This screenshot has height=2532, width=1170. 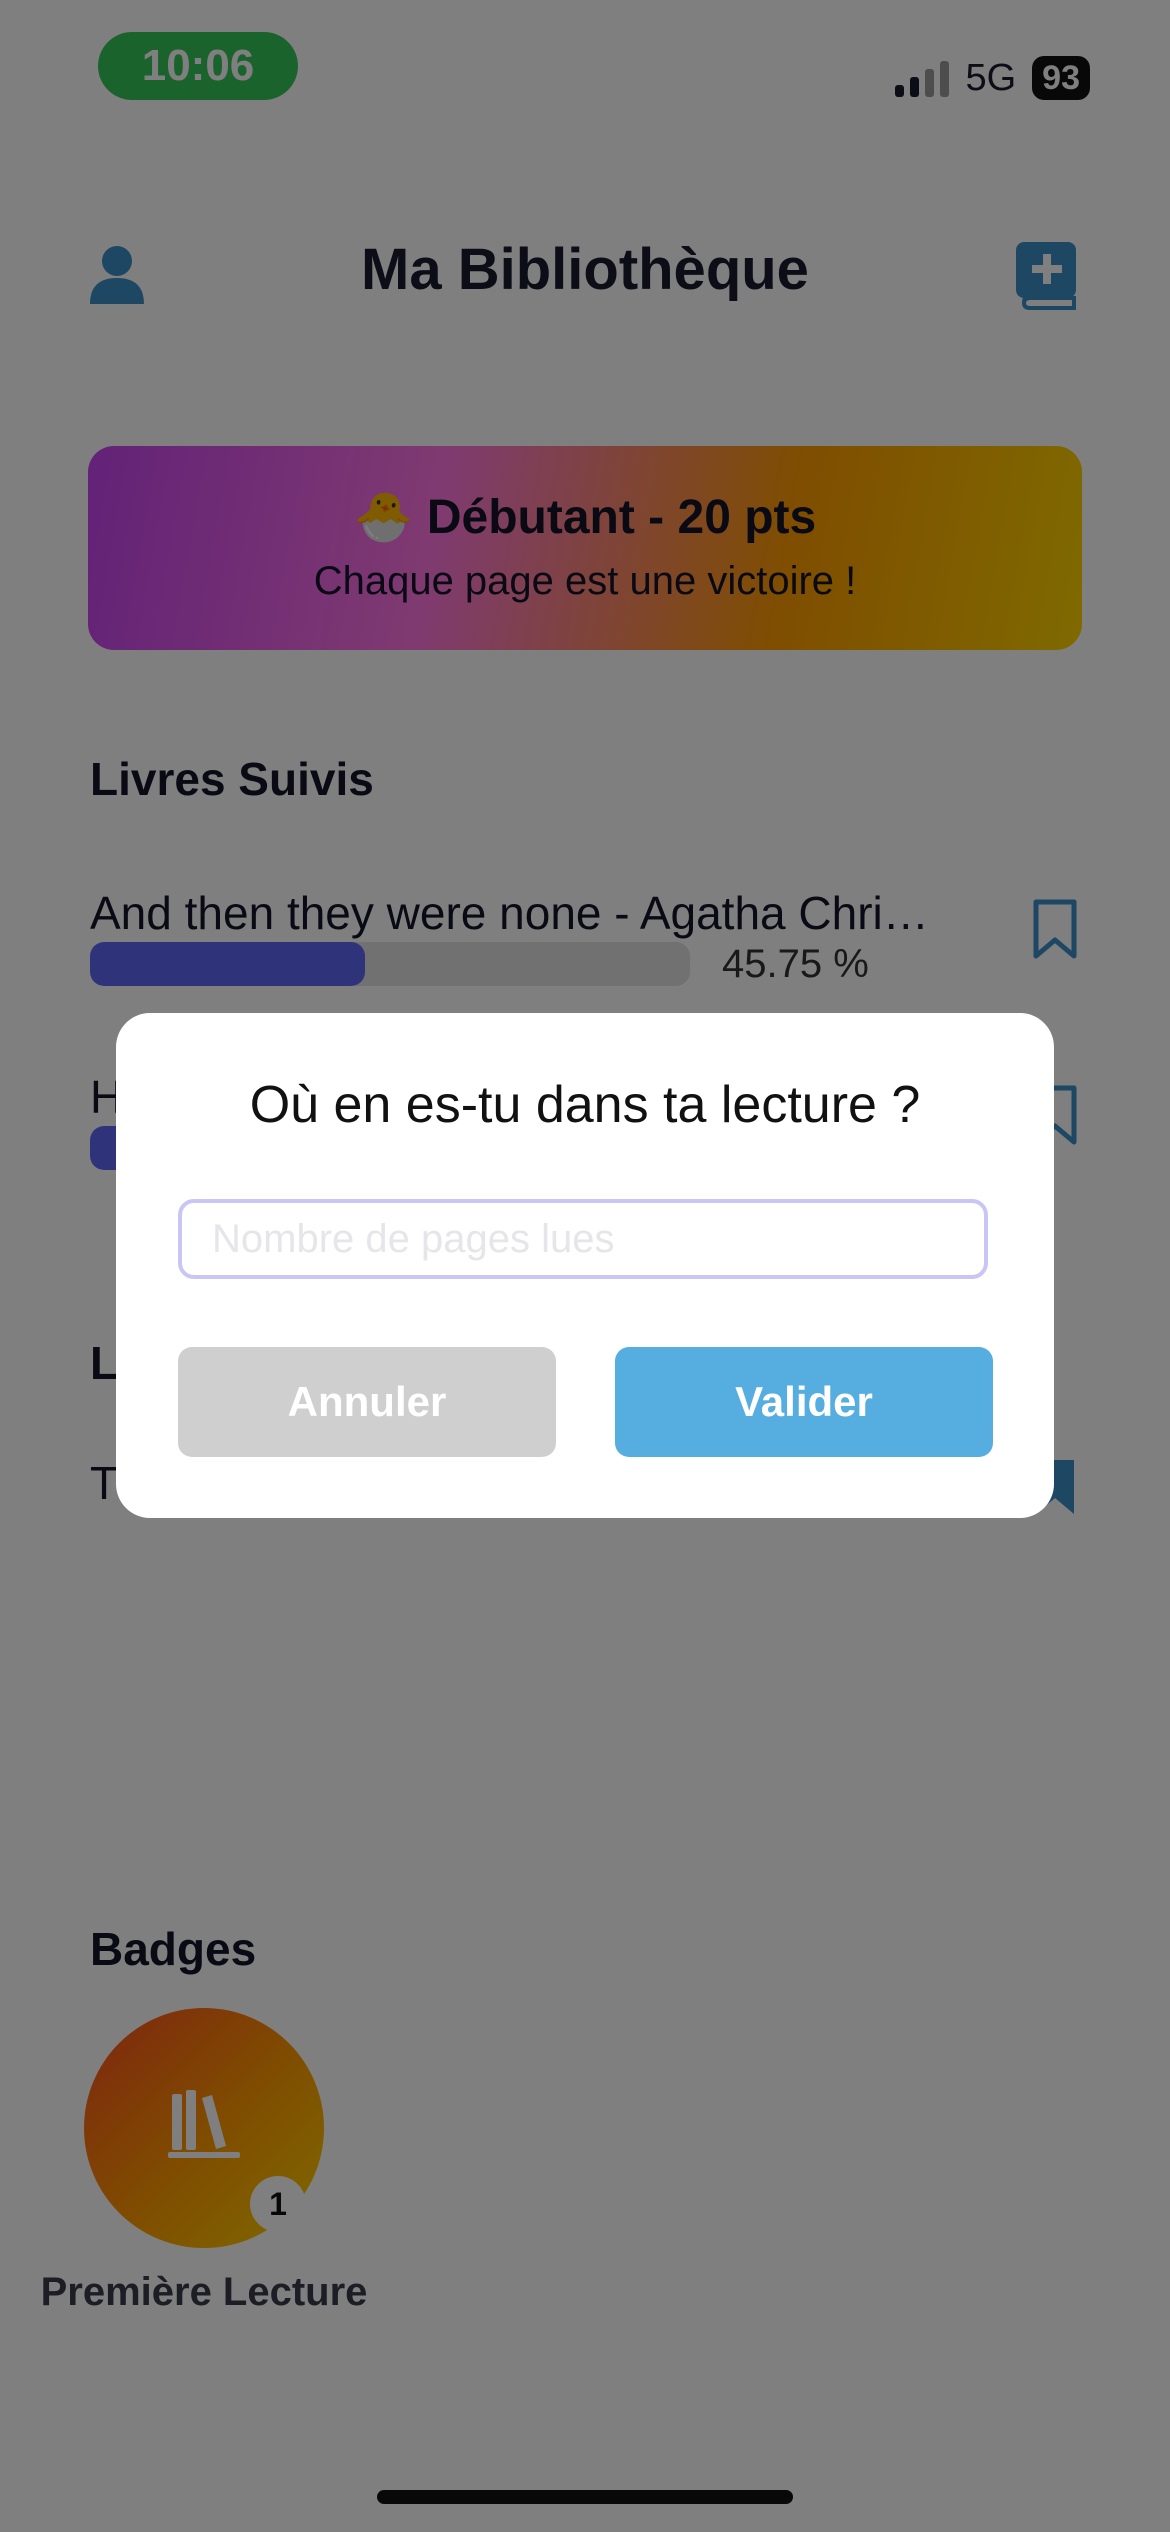 What do you see at coordinates (367, 1402) in the screenshot?
I see `cancel-button: Annuler` at bounding box center [367, 1402].